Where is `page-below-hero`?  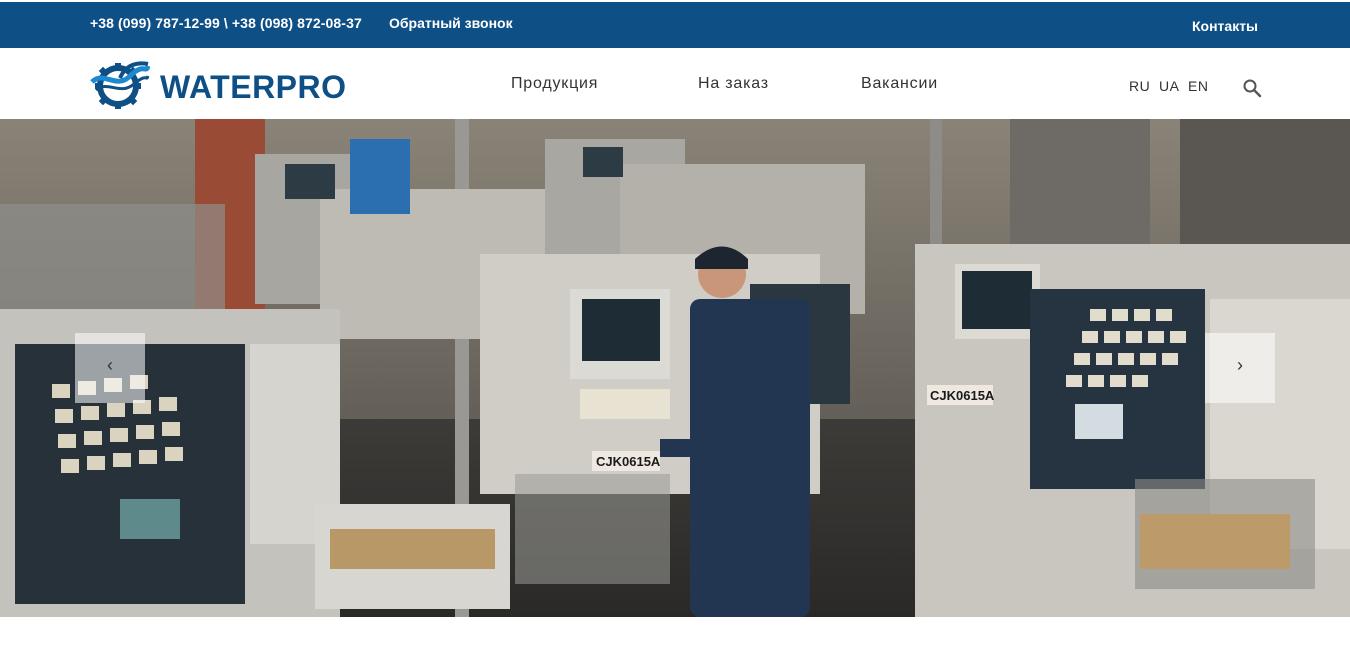
page-below-hero is located at coordinates (675, 643).